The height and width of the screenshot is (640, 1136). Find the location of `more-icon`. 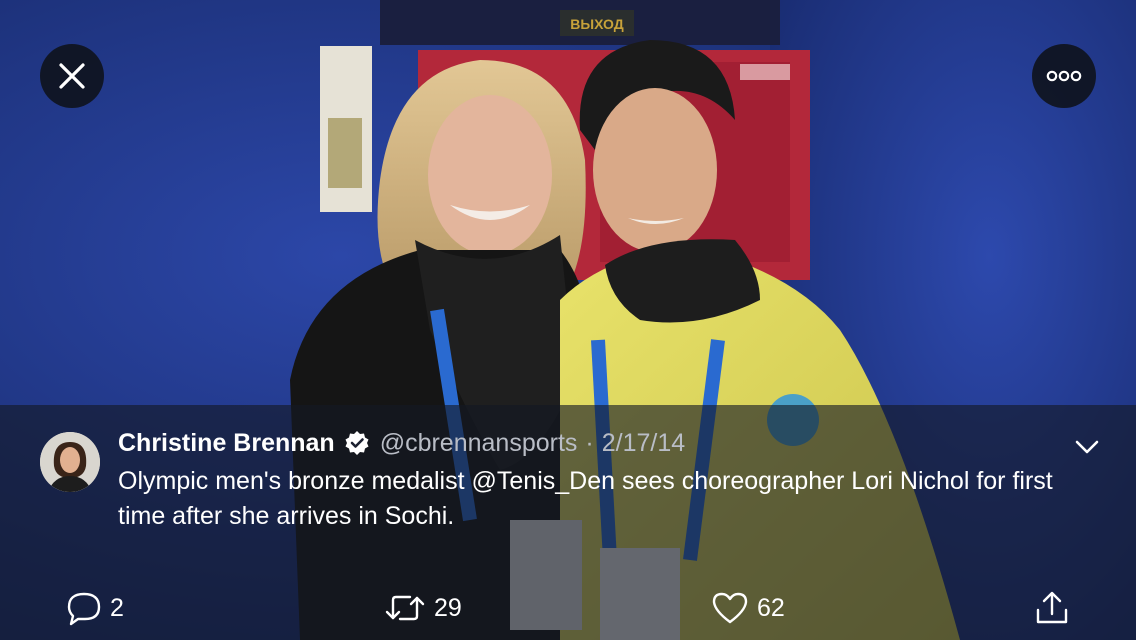

more-icon is located at coordinates (1064, 76).